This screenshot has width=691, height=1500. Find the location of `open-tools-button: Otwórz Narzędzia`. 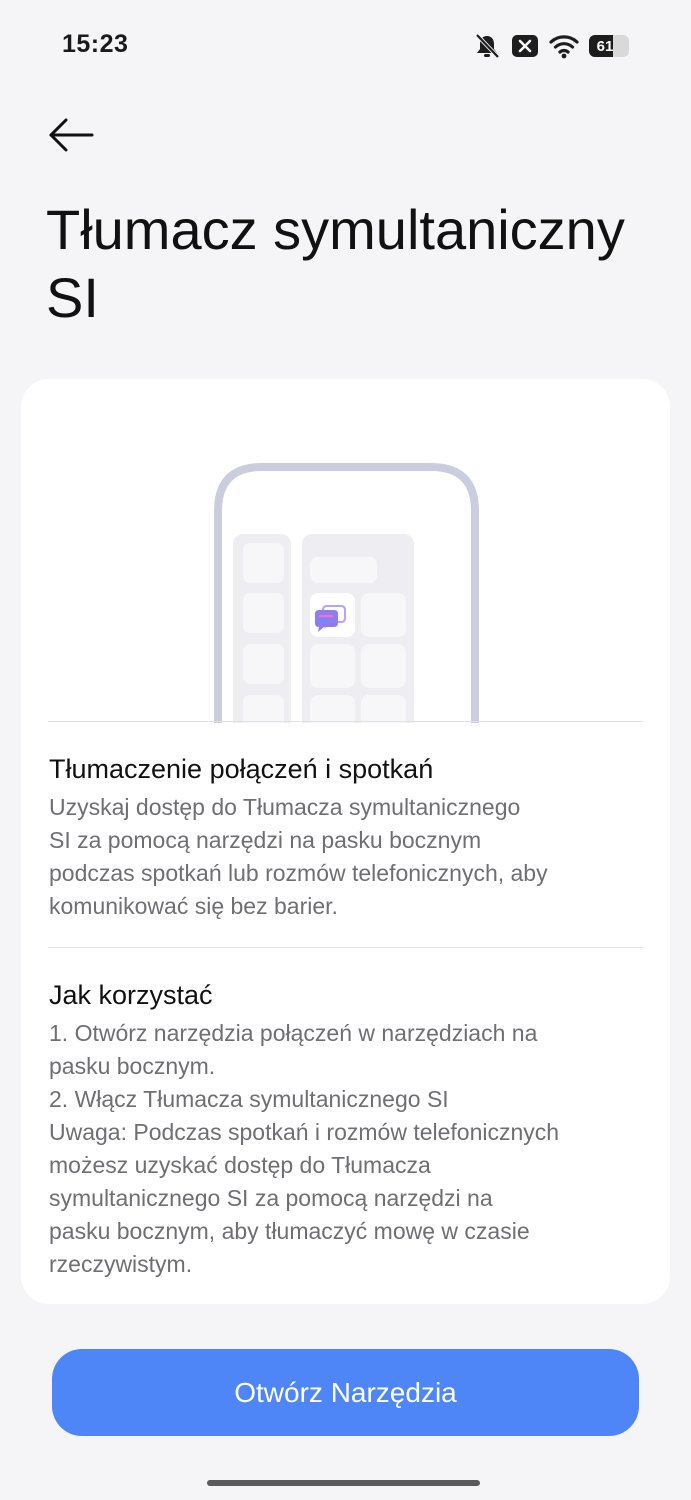

open-tools-button: Otwórz Narzędzia is located at coordinates (345, 1392).